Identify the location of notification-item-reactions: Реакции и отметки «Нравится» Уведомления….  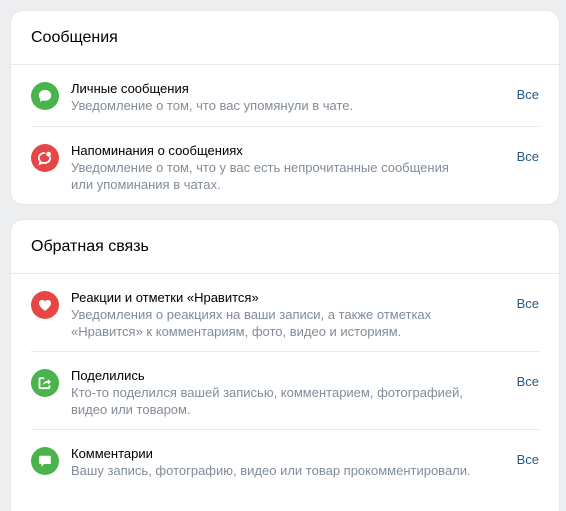
(285, 313).